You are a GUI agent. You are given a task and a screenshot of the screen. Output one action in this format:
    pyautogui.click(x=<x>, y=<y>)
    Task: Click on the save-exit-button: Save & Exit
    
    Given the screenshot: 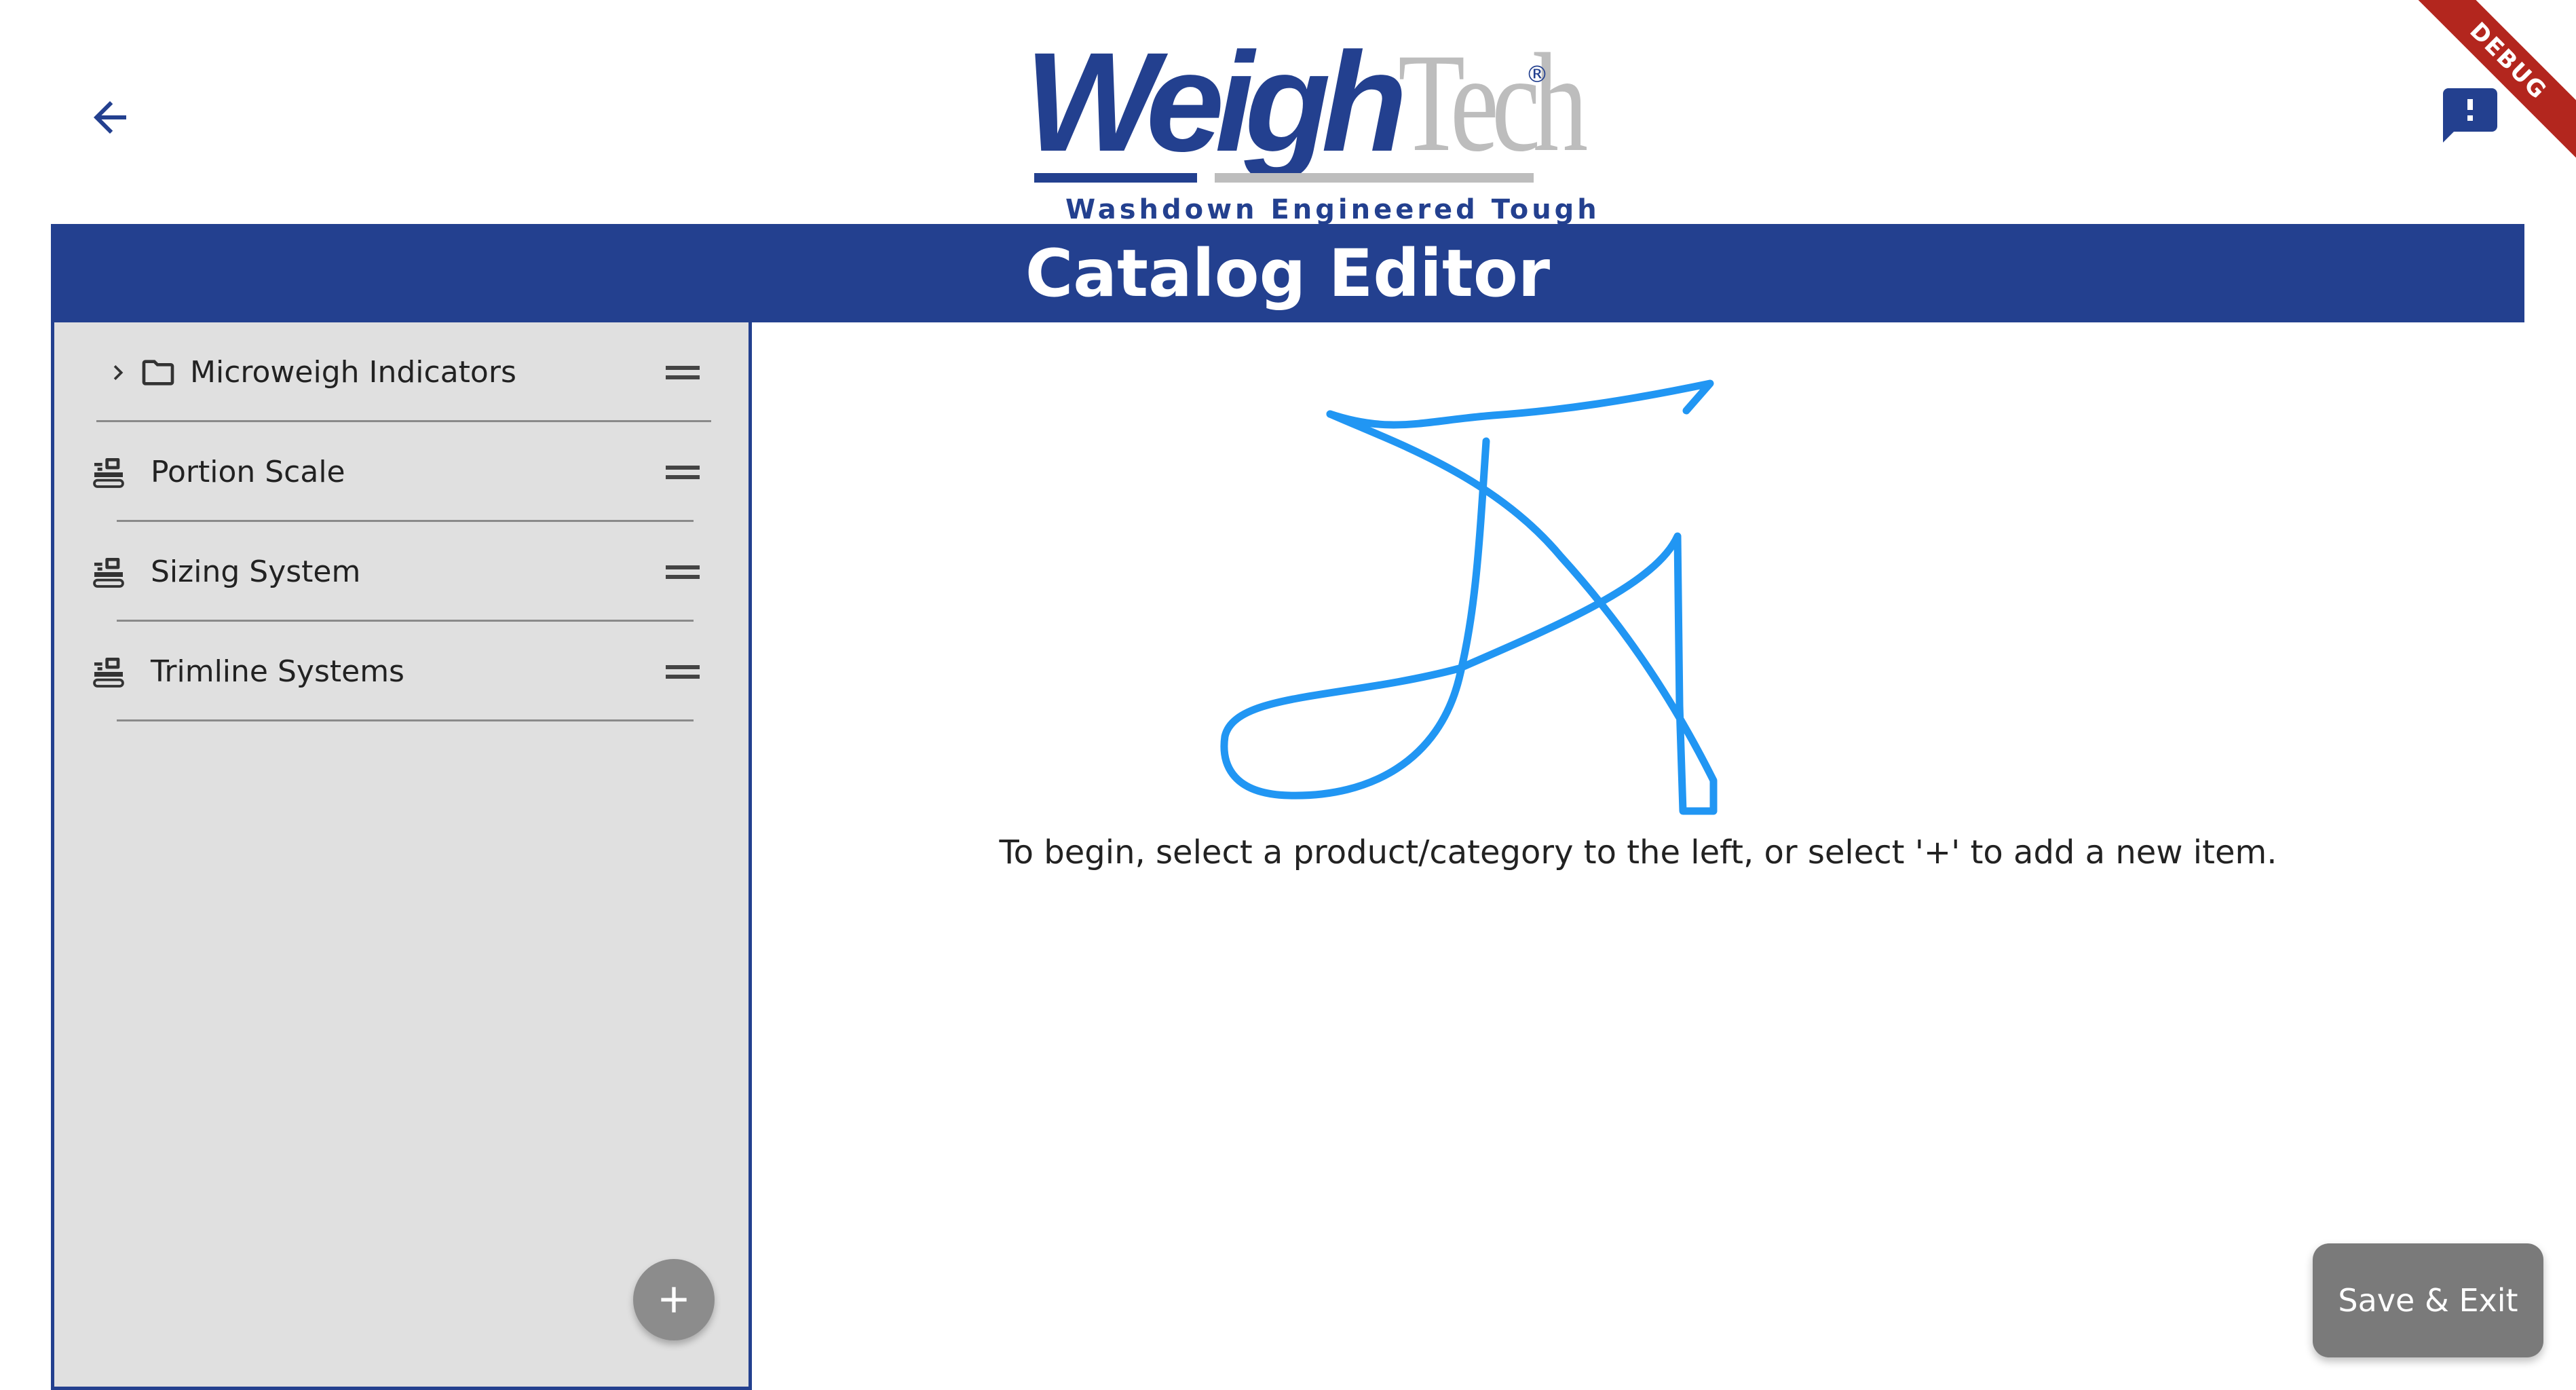 What is the action you would take?
    pyautogui.click(x=2428, y=1300)
    